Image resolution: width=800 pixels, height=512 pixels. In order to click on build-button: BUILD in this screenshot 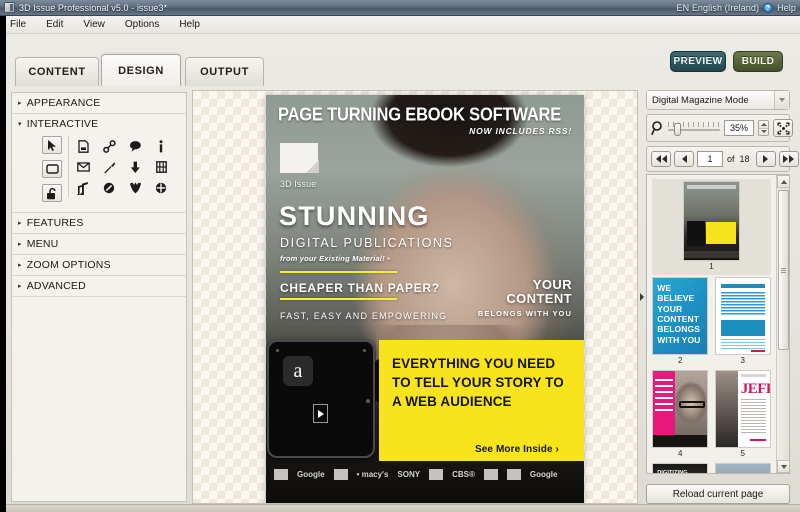, I will do `click(758, 61)`.